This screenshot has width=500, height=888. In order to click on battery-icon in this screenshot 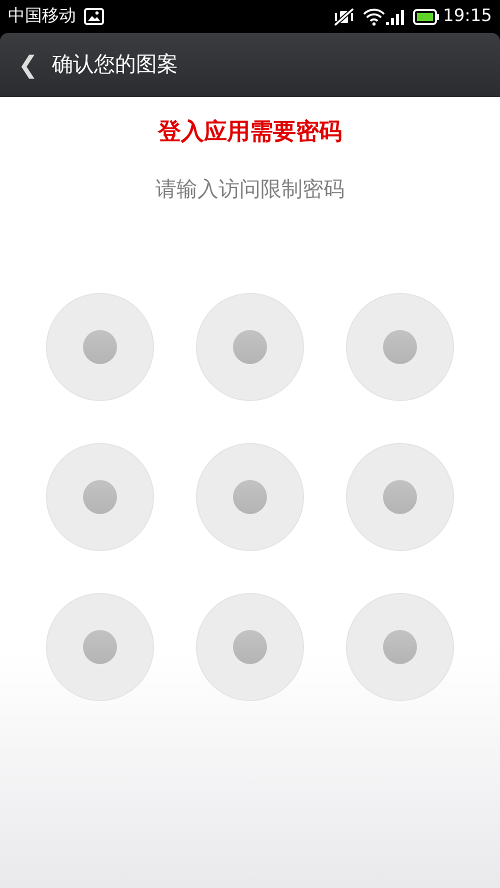, I will do `click(426, 16)`.